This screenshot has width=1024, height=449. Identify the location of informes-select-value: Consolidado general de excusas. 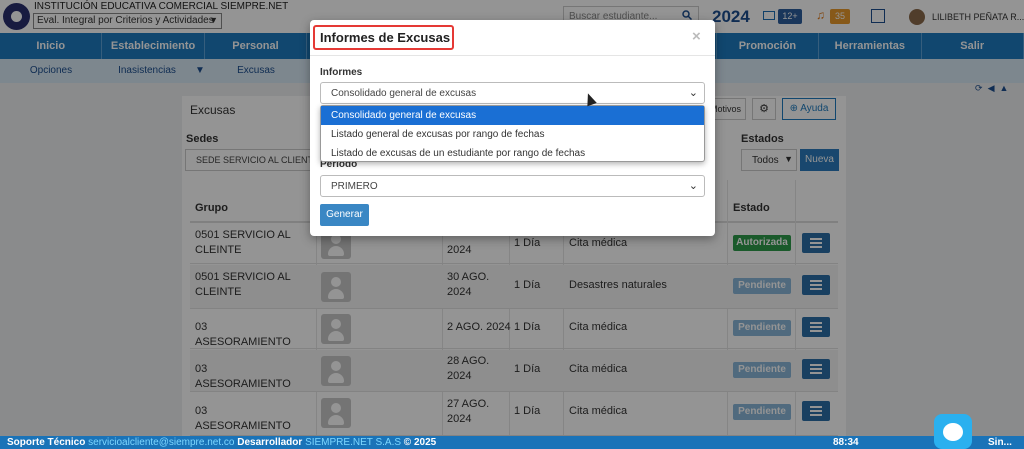
(404, 93).